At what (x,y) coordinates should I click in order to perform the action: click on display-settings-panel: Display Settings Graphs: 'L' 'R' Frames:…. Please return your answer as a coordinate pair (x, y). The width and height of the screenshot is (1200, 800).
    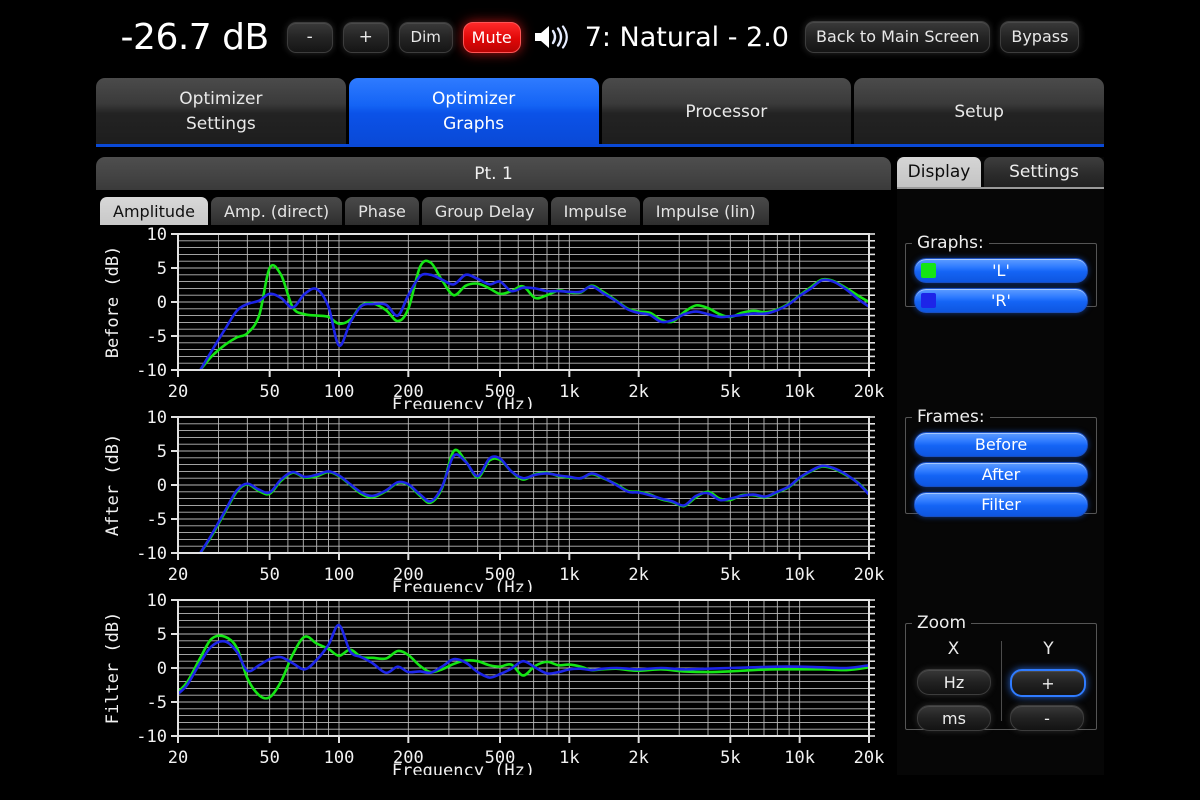
    Looking at the image, I should click on (1000, 466).